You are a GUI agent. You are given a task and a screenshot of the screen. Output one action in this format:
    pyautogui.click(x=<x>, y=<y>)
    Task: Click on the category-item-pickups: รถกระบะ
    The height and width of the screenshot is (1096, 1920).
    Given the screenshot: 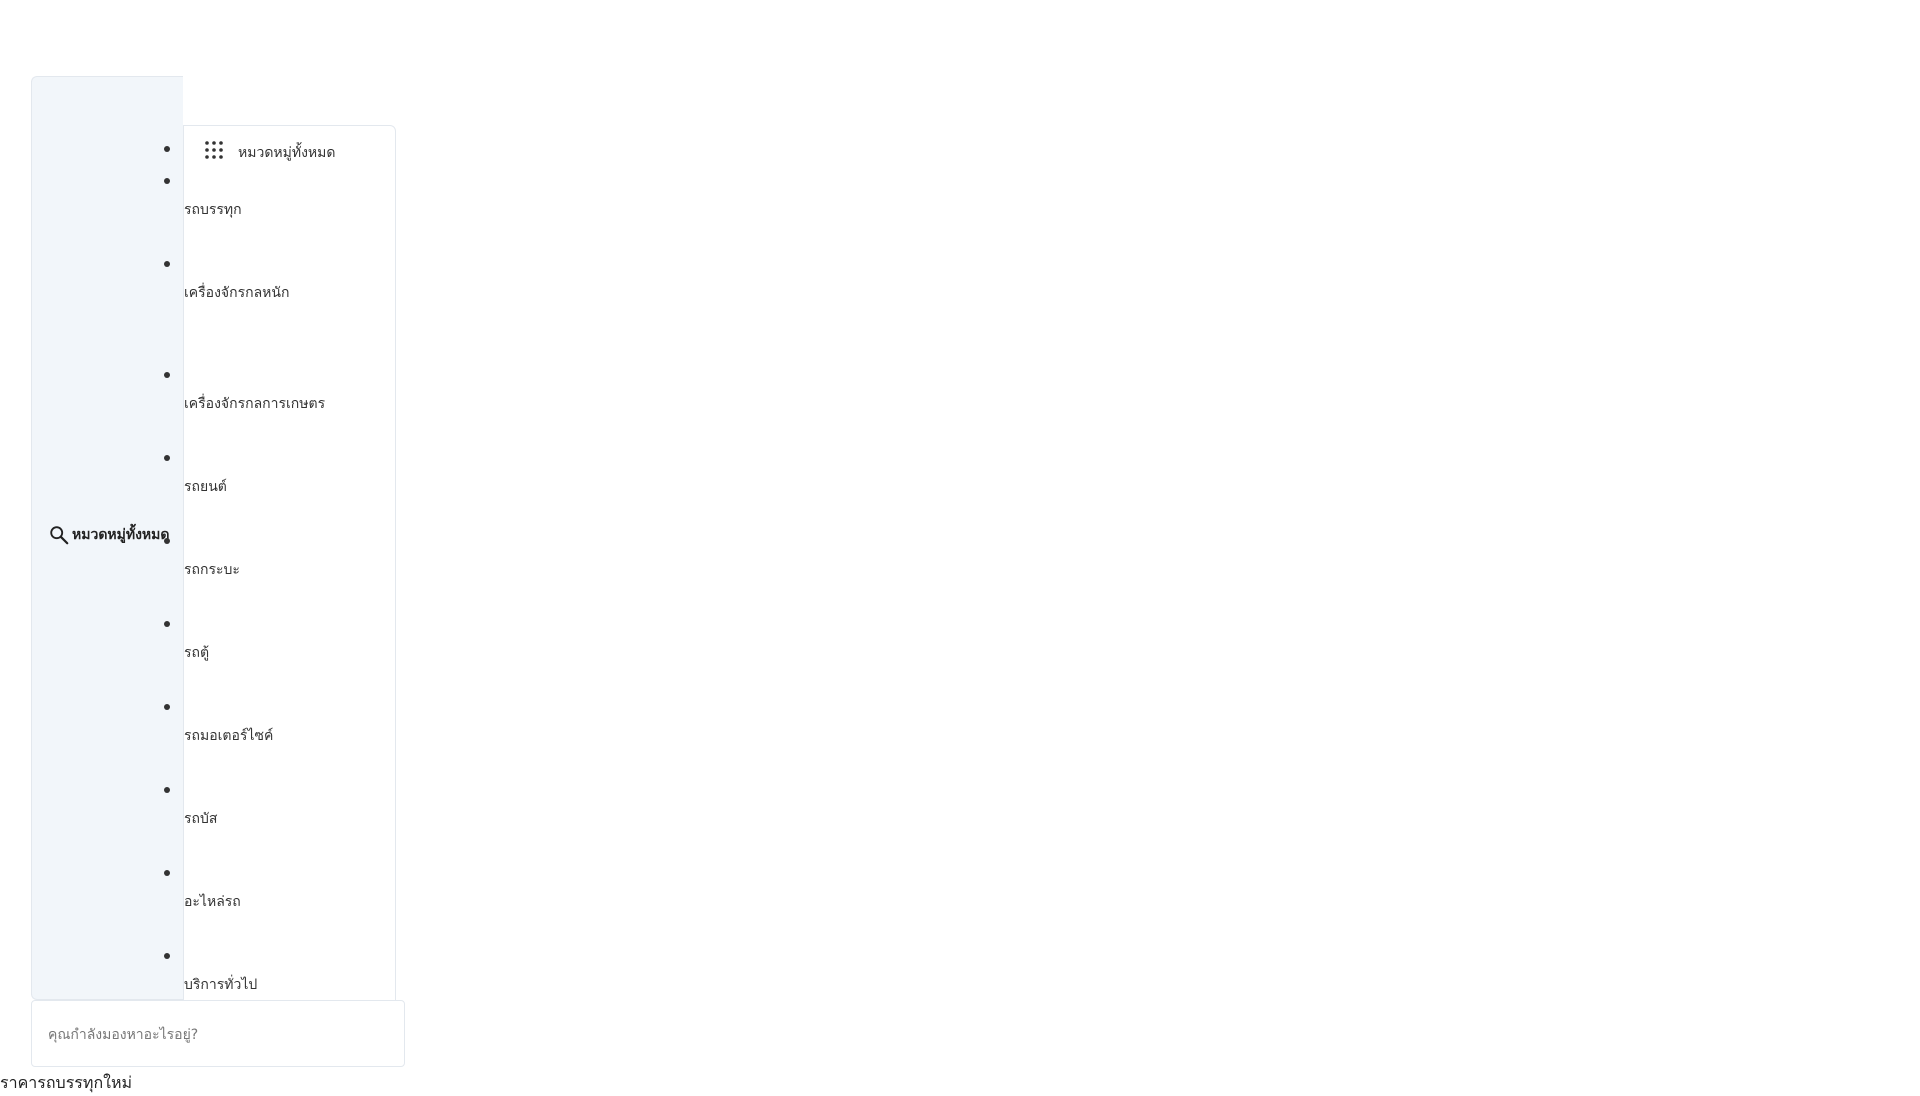 What is the action you would take?
    pyautogui.click(x=212, y=570)
    